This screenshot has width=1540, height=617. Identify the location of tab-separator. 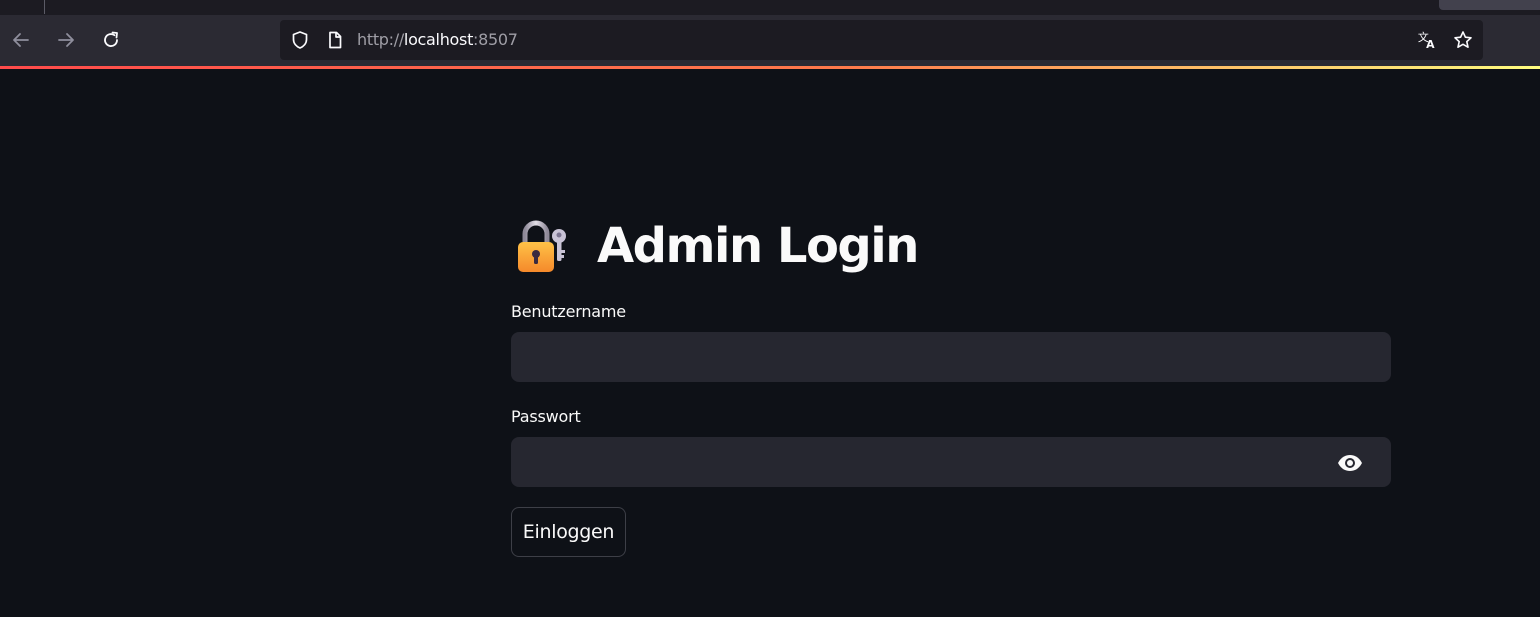
(44, 7).